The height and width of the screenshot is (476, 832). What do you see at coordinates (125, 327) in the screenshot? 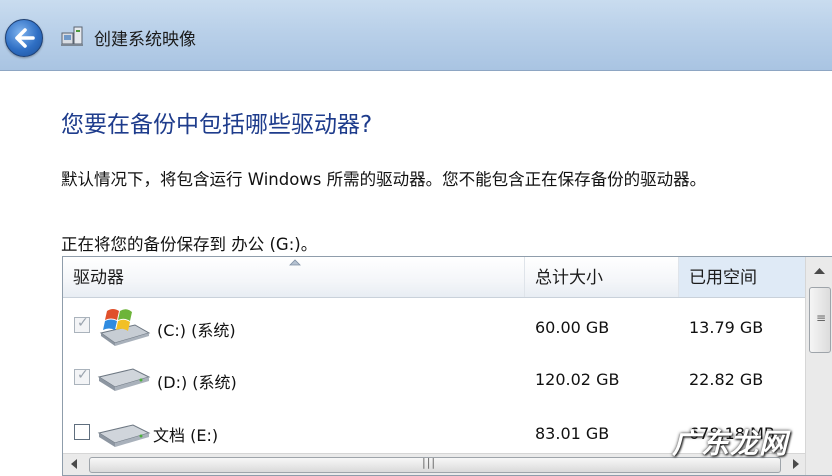
I see `windows-drive-icon` at bounding box center [125, 327].